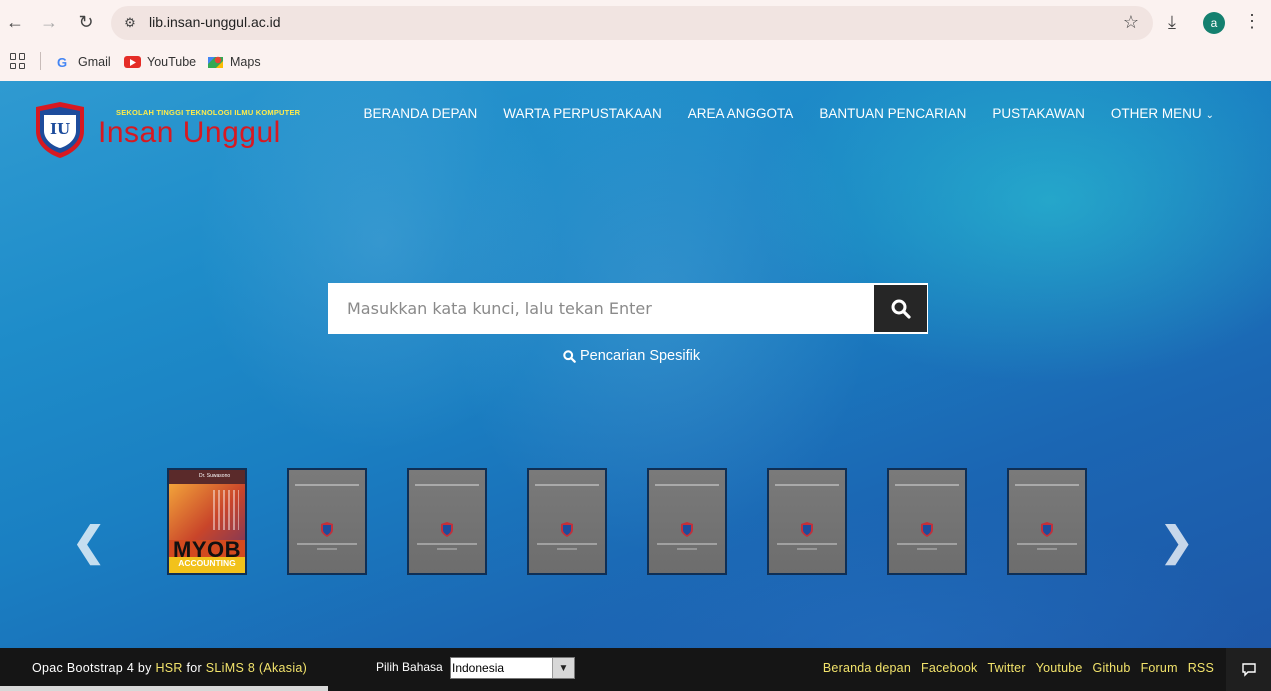 The width and height of the screenshot is (1271, 691). What do you see at coordinates (1201, 668) in the screenshot?
I see `footer-link-rss: RSS` at bounding box center [1201, 668].